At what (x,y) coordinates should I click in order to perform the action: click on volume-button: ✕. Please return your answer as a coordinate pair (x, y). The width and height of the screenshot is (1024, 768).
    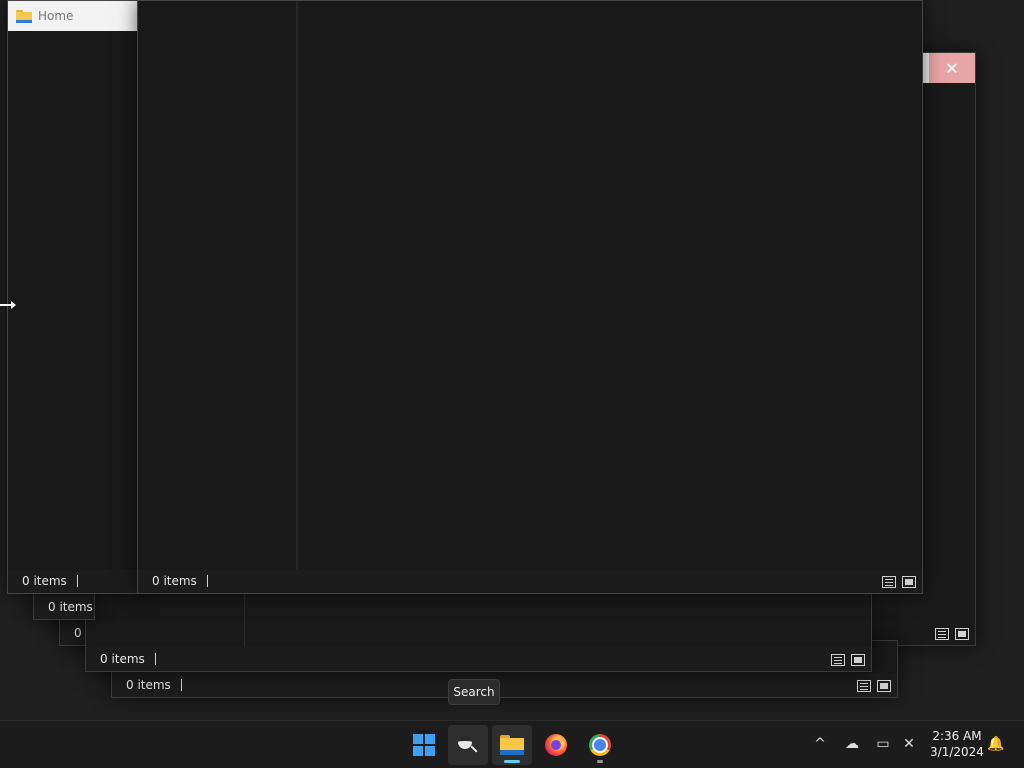
    Looking at the image, I should click on (909, 744).